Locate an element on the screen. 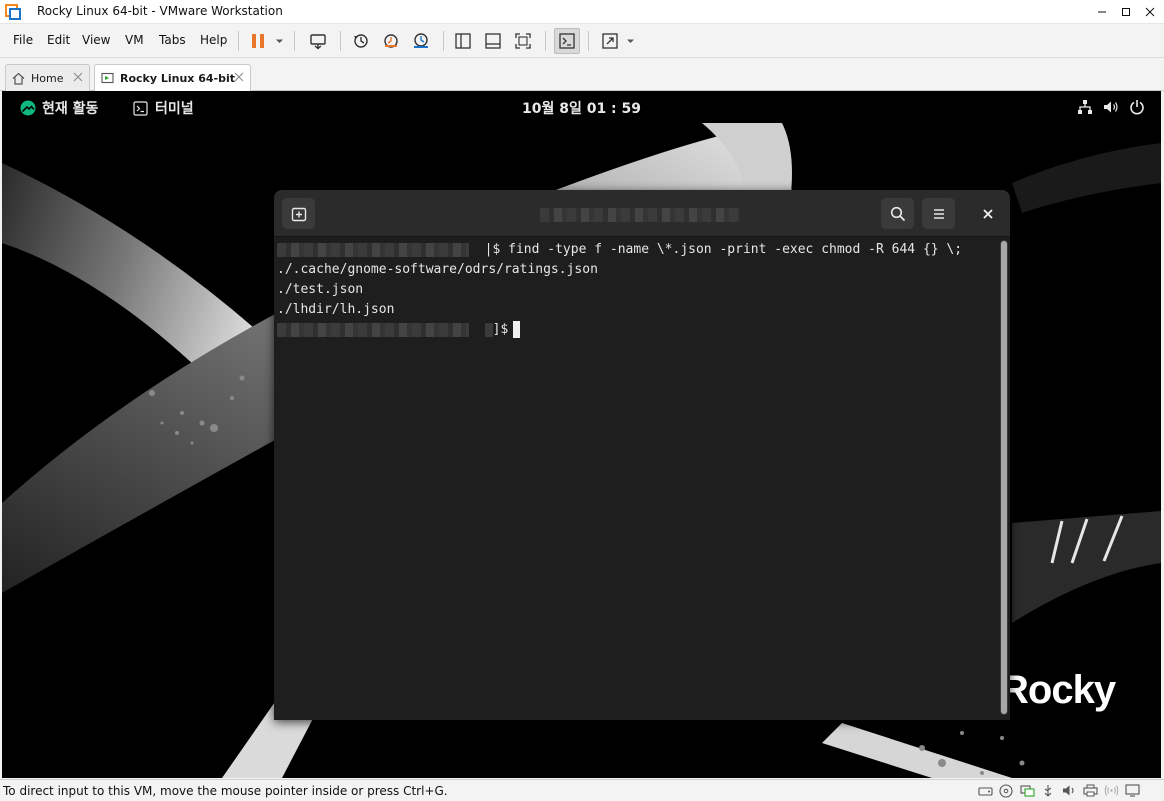 Image resolution: width=1164 pixels, height=801 pixels. find-button is located at coordinates (897, 213).